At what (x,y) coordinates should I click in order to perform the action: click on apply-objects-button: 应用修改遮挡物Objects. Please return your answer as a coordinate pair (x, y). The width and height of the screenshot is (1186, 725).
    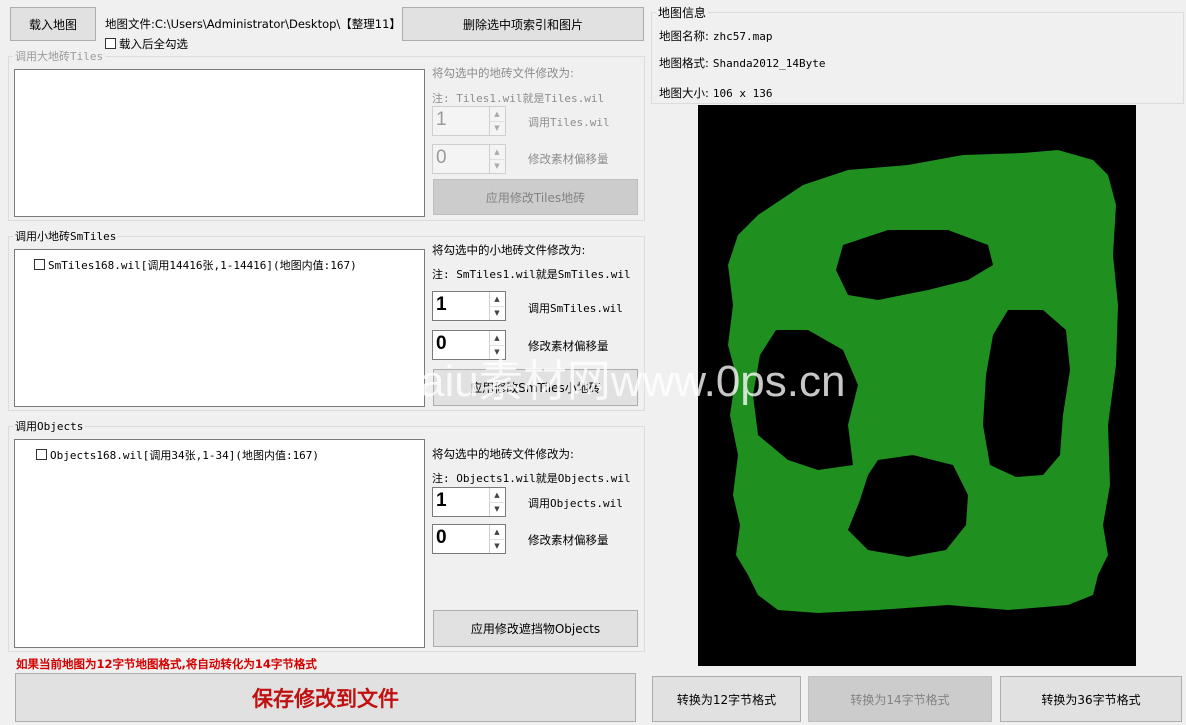
    Looking at the image, I should click on (535, 628).